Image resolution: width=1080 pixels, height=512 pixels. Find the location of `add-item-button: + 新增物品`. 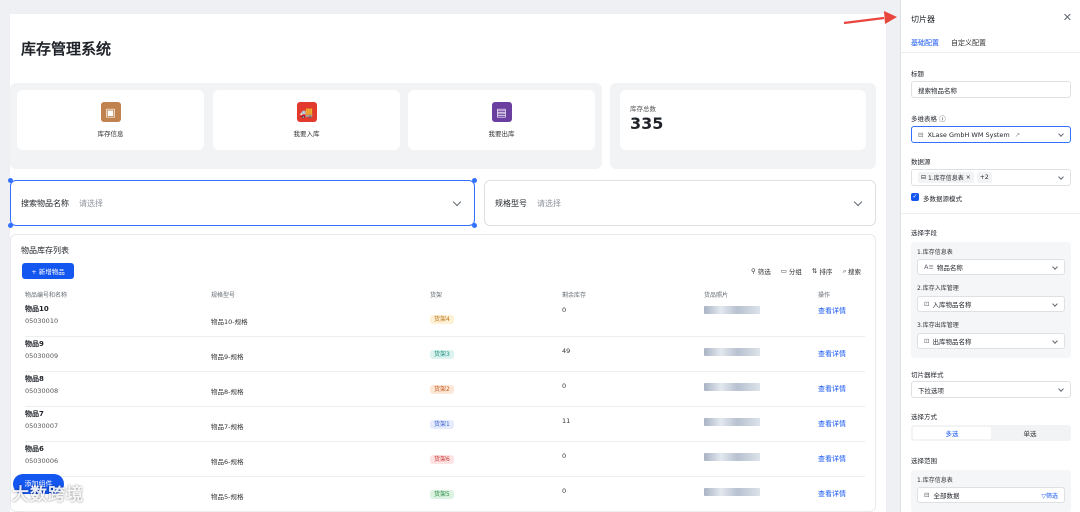

add-item-button: + 新增物品 is located at coordinates (48, 271).